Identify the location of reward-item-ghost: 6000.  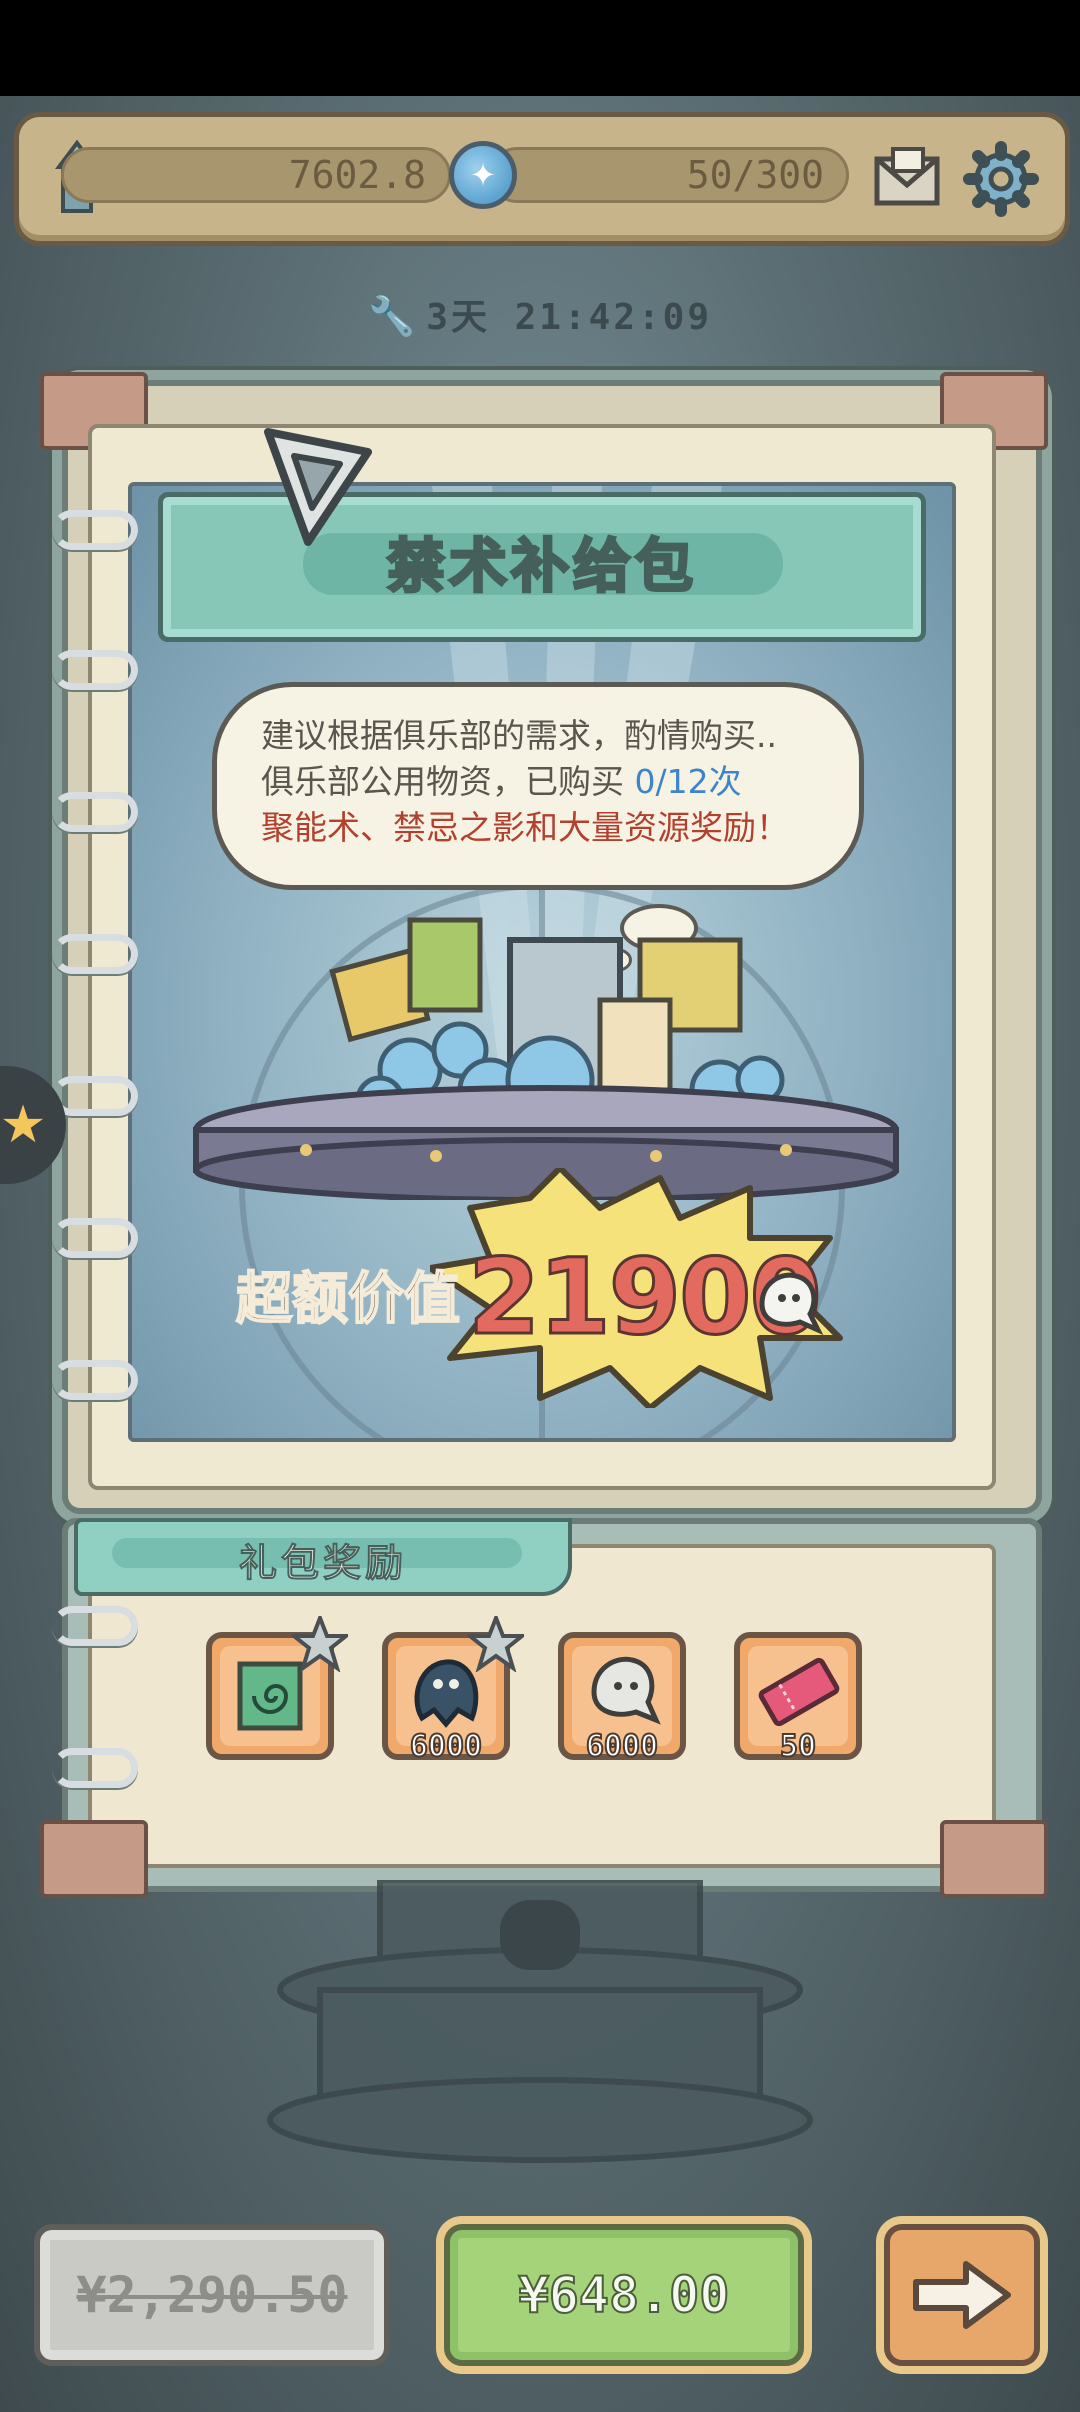
(622, 1698).